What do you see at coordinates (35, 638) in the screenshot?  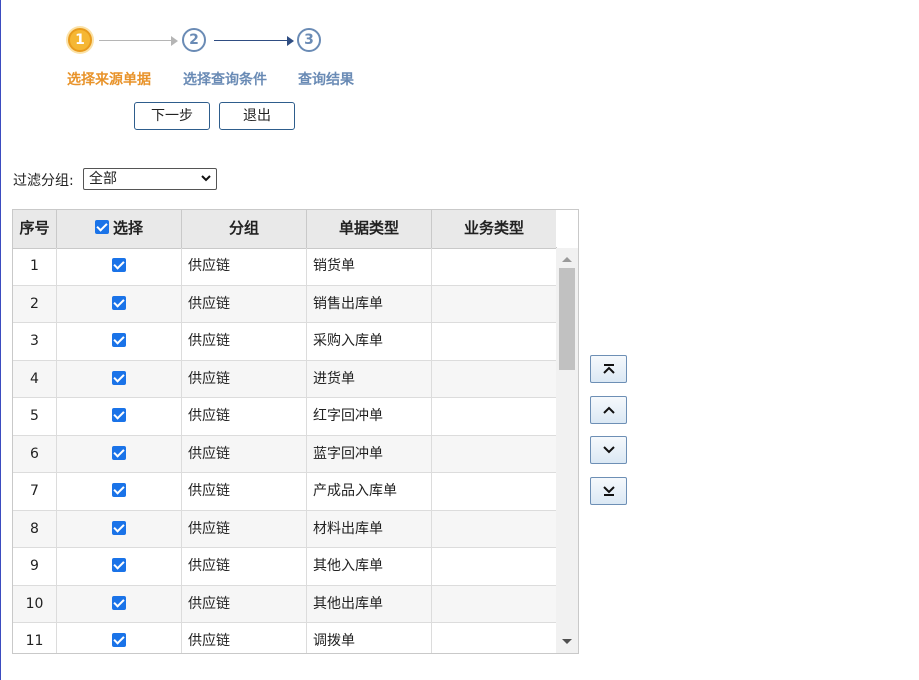 I see `row-no: 11` at bounding box center [35, 638].